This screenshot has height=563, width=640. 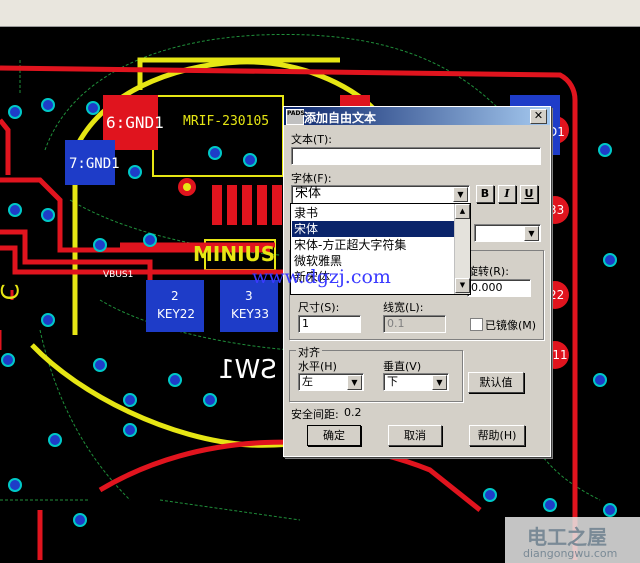 I want to click on size-label: 尺寸(S):, so click(x=319, y=307).